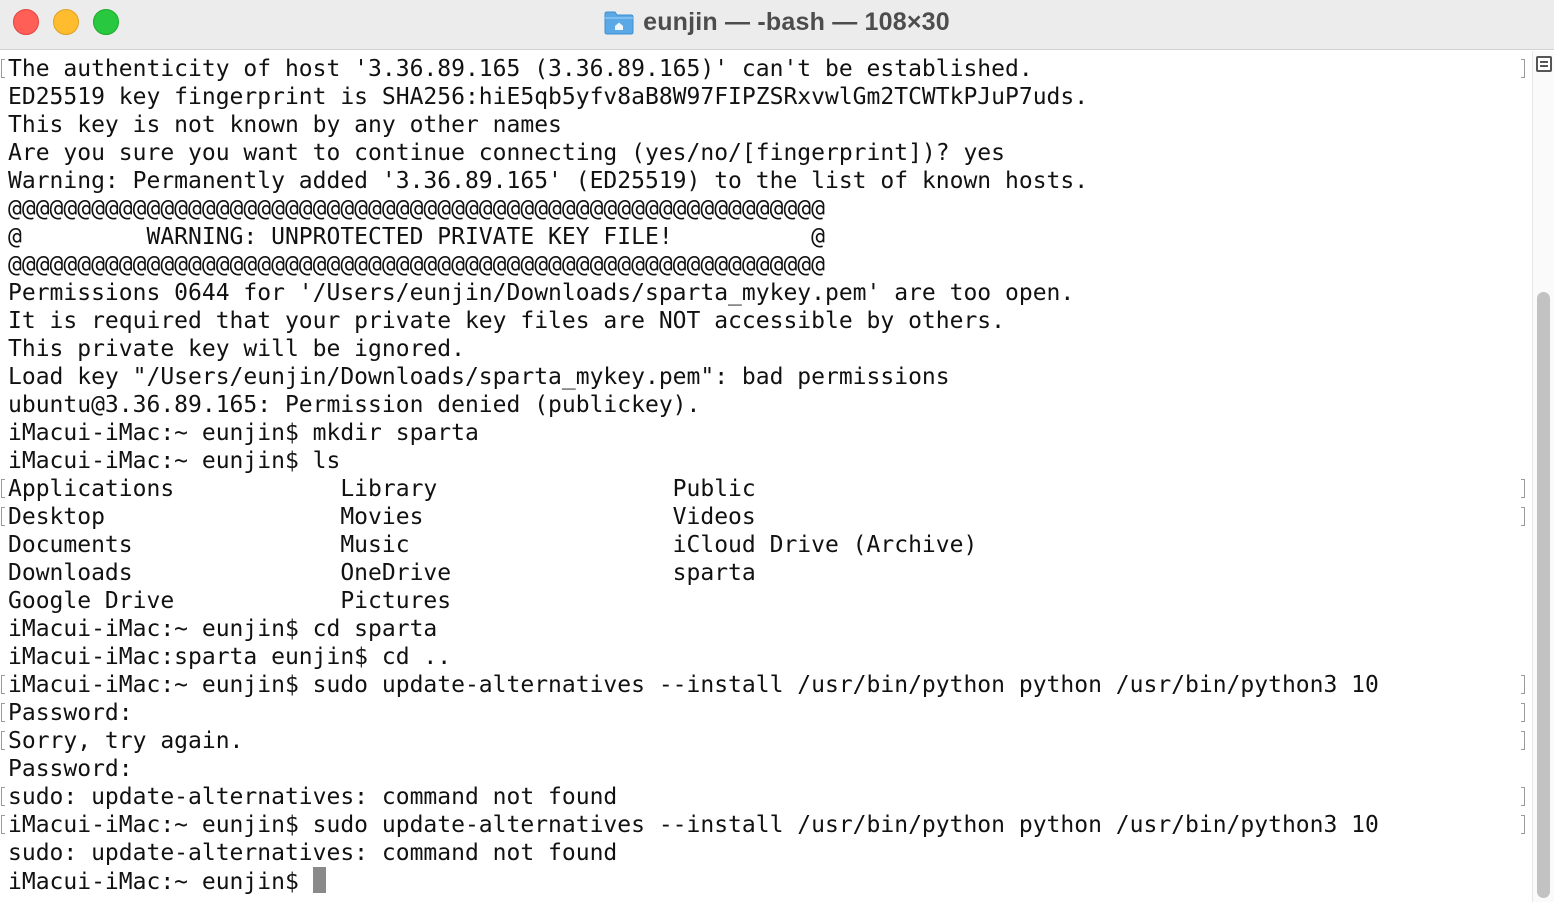 The width and height of the screenshot is (1554, 902). What do you see at coordinates (382, 517) in the screenshot?
I see `ls-output-line: Desktop Movies Videos` at bounding box center [382, 517].